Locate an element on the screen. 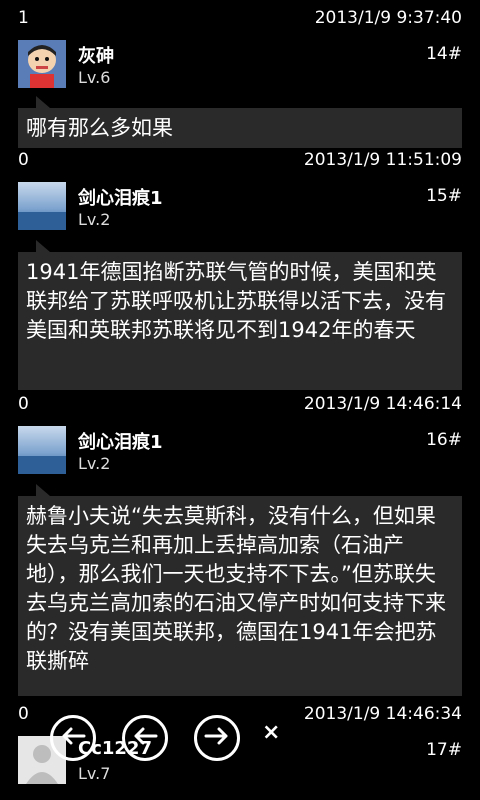 The height and width of the screenshot is (800, 480). back-button is located at coordinates (73, 738).